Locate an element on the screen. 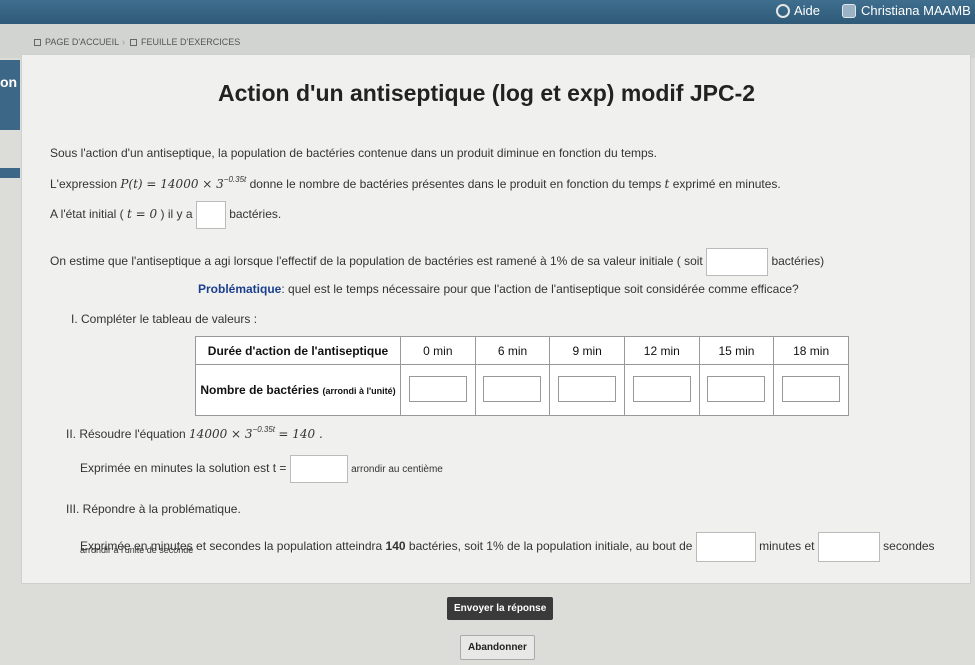 The image size is (975, 665). solution-suffix: arrondir au centième is located at coordinates (397, 470).